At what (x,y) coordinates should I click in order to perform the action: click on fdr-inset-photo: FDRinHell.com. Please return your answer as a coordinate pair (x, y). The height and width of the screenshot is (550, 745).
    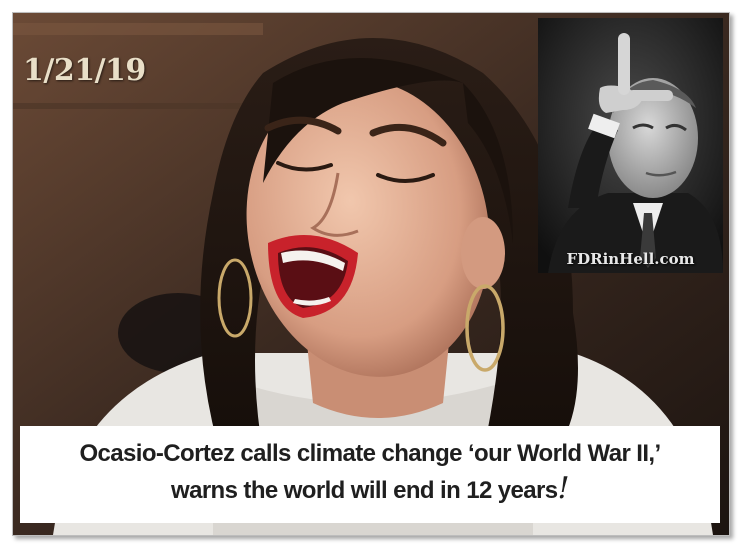
    Looking at the image, I should click on (630, 145).